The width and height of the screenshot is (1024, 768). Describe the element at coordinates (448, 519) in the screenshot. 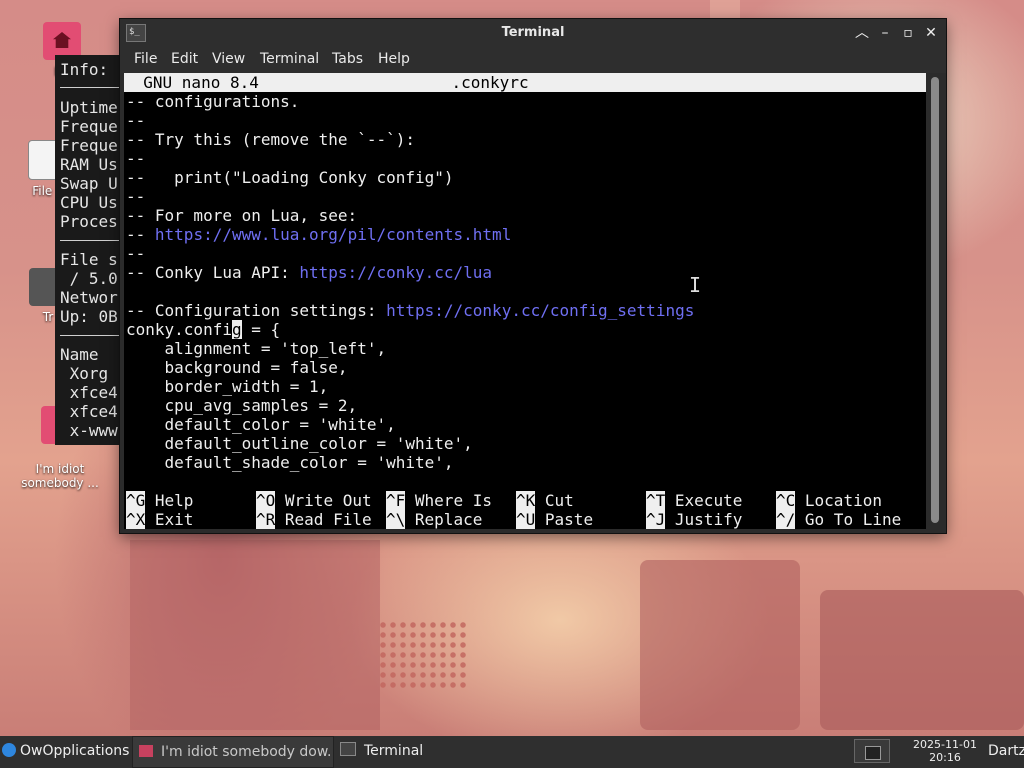

I see `shortcut-label: Replace` at that location.